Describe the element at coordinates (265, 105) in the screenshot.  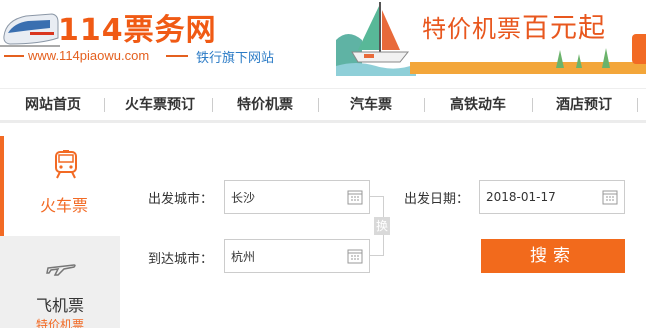
I see `nav-item-cheap-flights: 特价机票` at that location.